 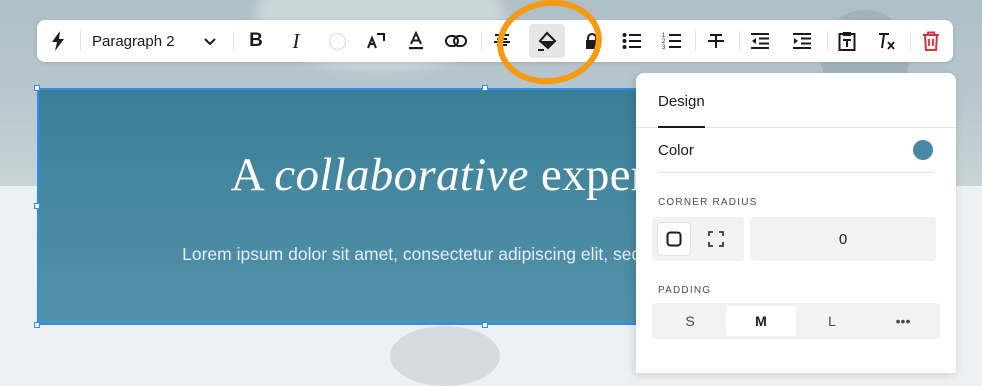 What do you see at coordinates (296, 41) in the screenshot?
I see `italic-icon: I` at bounding box center [296, 41].